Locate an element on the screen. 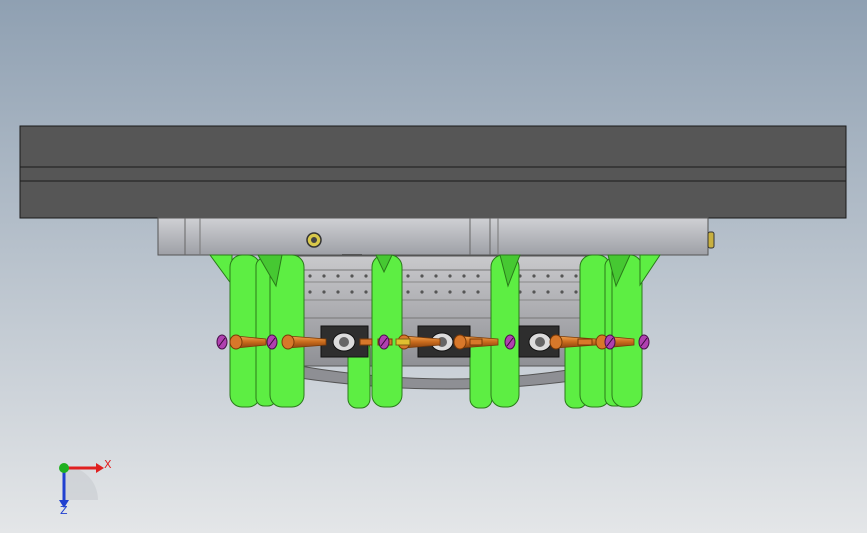  pin-collar is located at coordinates (403, 342).